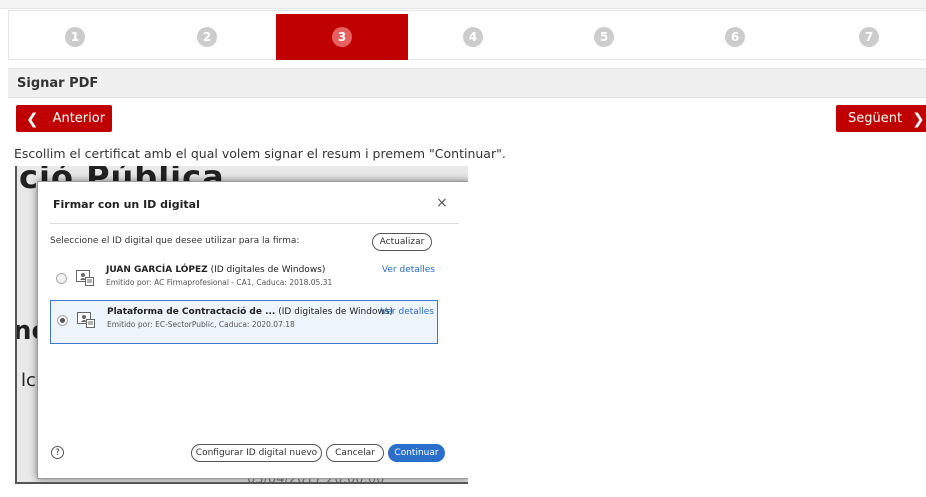  I want to click on cancel-button: Cancelar, so click(355, 453).